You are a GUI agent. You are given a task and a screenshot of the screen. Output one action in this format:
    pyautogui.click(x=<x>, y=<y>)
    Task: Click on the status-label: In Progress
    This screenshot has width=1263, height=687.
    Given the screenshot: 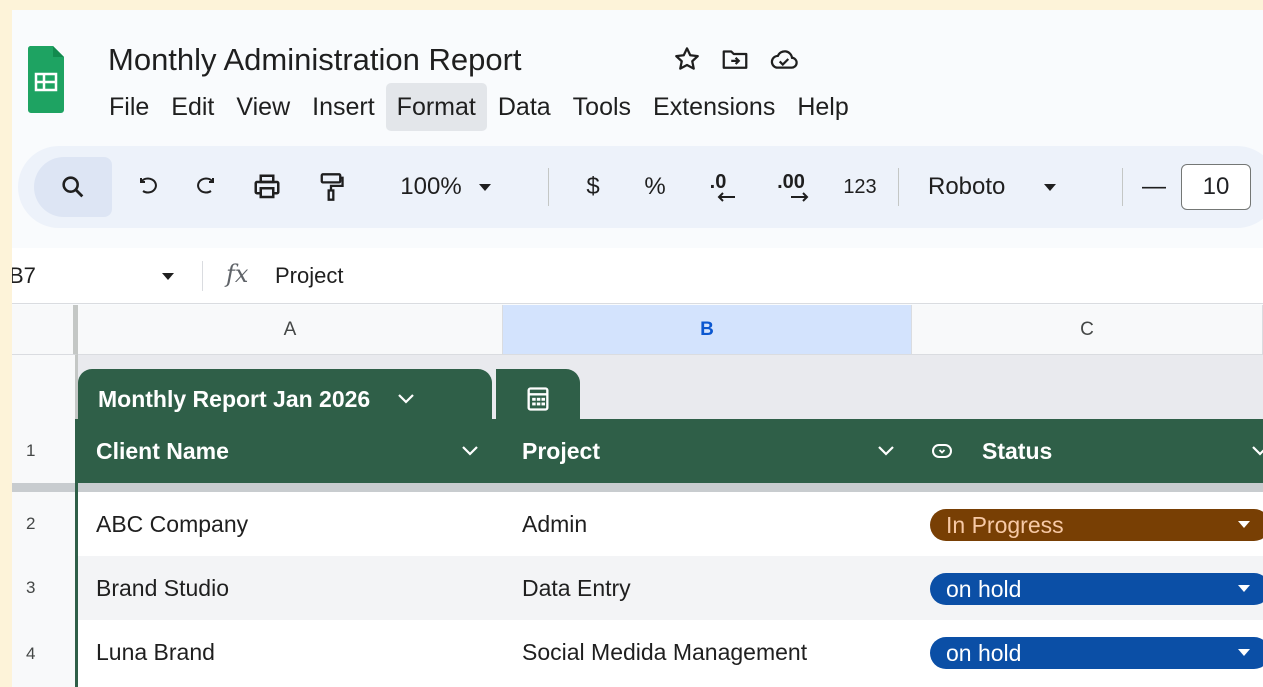 What is the action you would take?
    pyautogui.click(x=1005, y=524)
    